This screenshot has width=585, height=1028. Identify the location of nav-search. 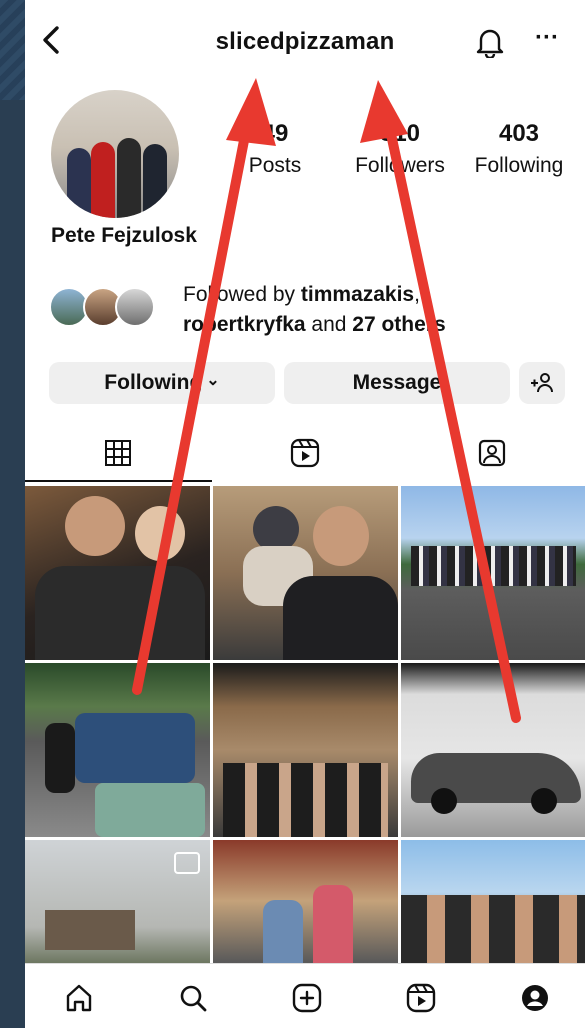
(193, 998).